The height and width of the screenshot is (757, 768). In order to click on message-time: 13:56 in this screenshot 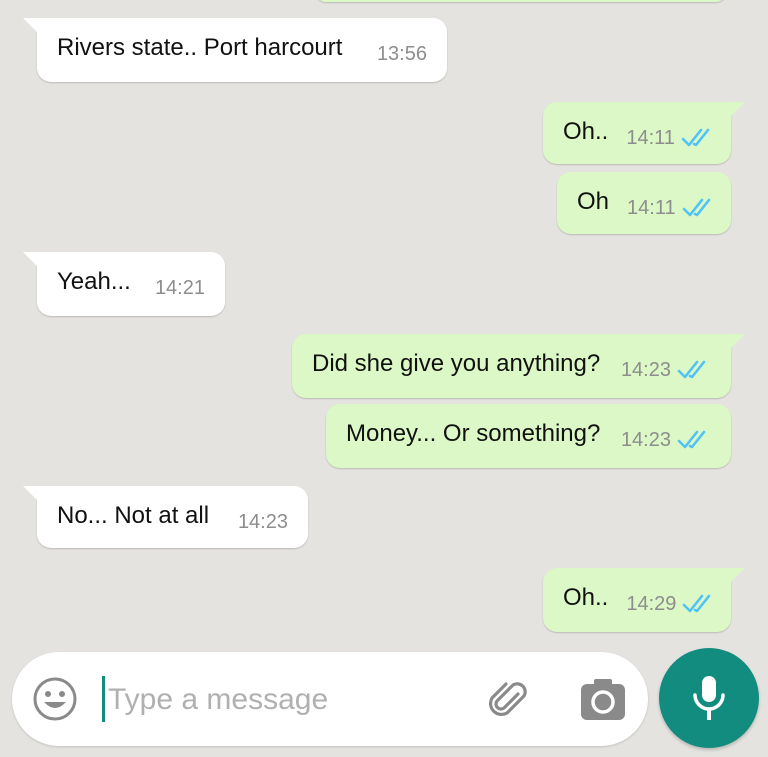, I will do `click(401, 54)`.